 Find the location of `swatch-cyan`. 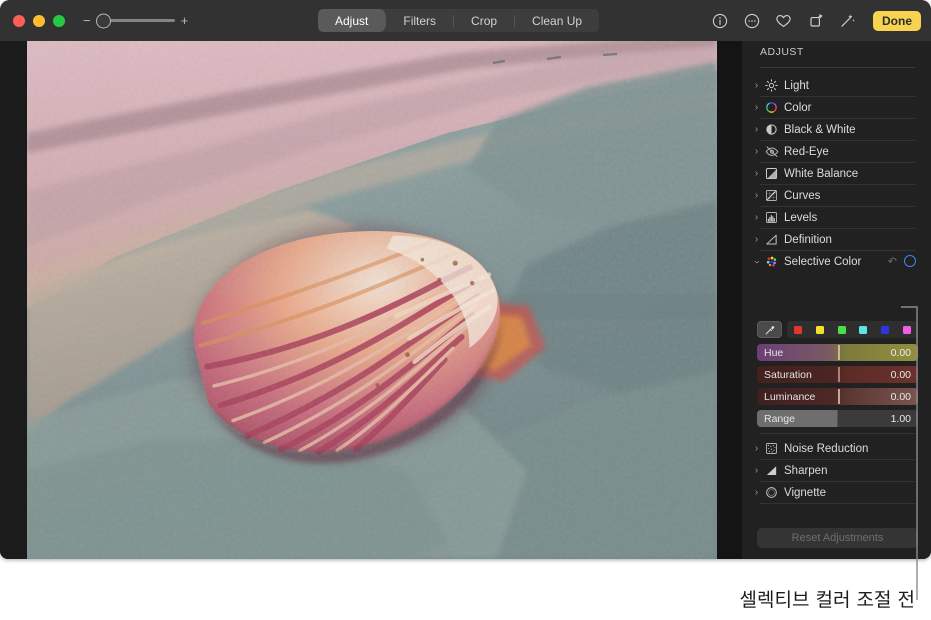

swatch-cyan is located at coordinates (863, 329).